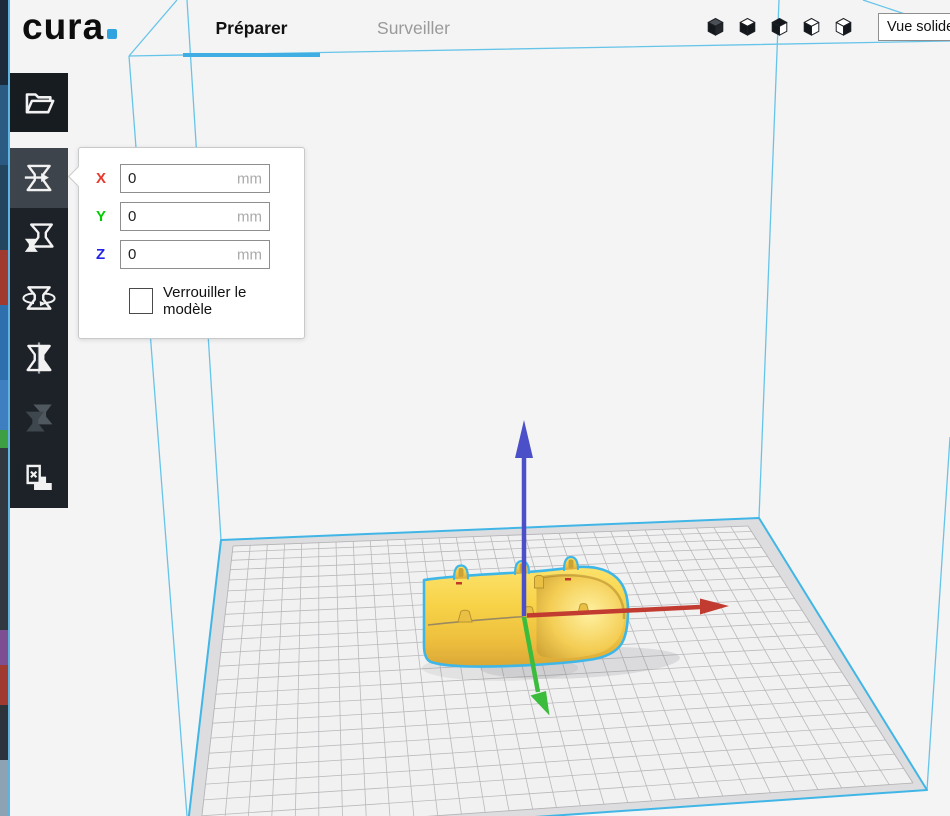 This screenshot has height=816, width=950. What do you see at coordinates (112, 34) in the screenshot?
I see `logo-dot-icon` at bounding box center [112, 34].